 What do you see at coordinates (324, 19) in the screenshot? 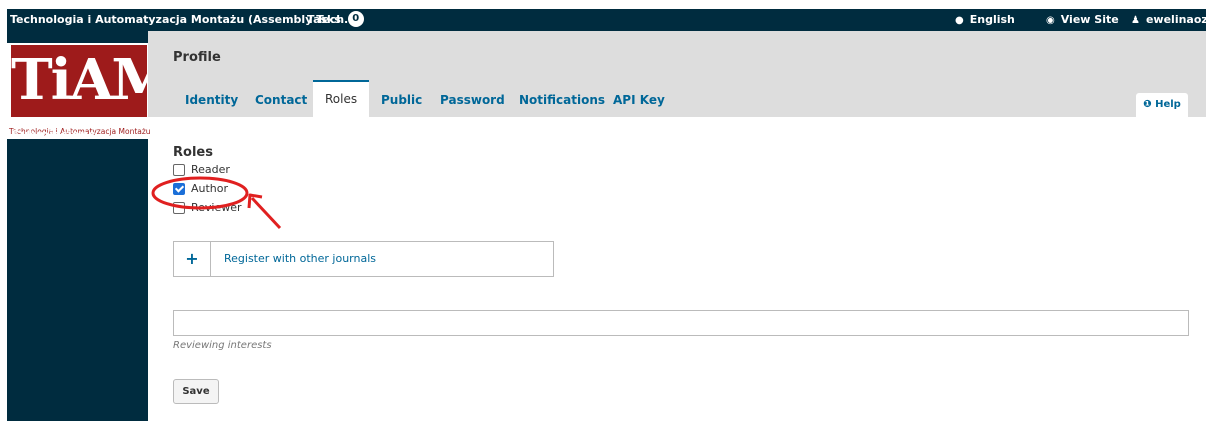
I see `tasks-label: Tasks` at bounding box center [324, 19].